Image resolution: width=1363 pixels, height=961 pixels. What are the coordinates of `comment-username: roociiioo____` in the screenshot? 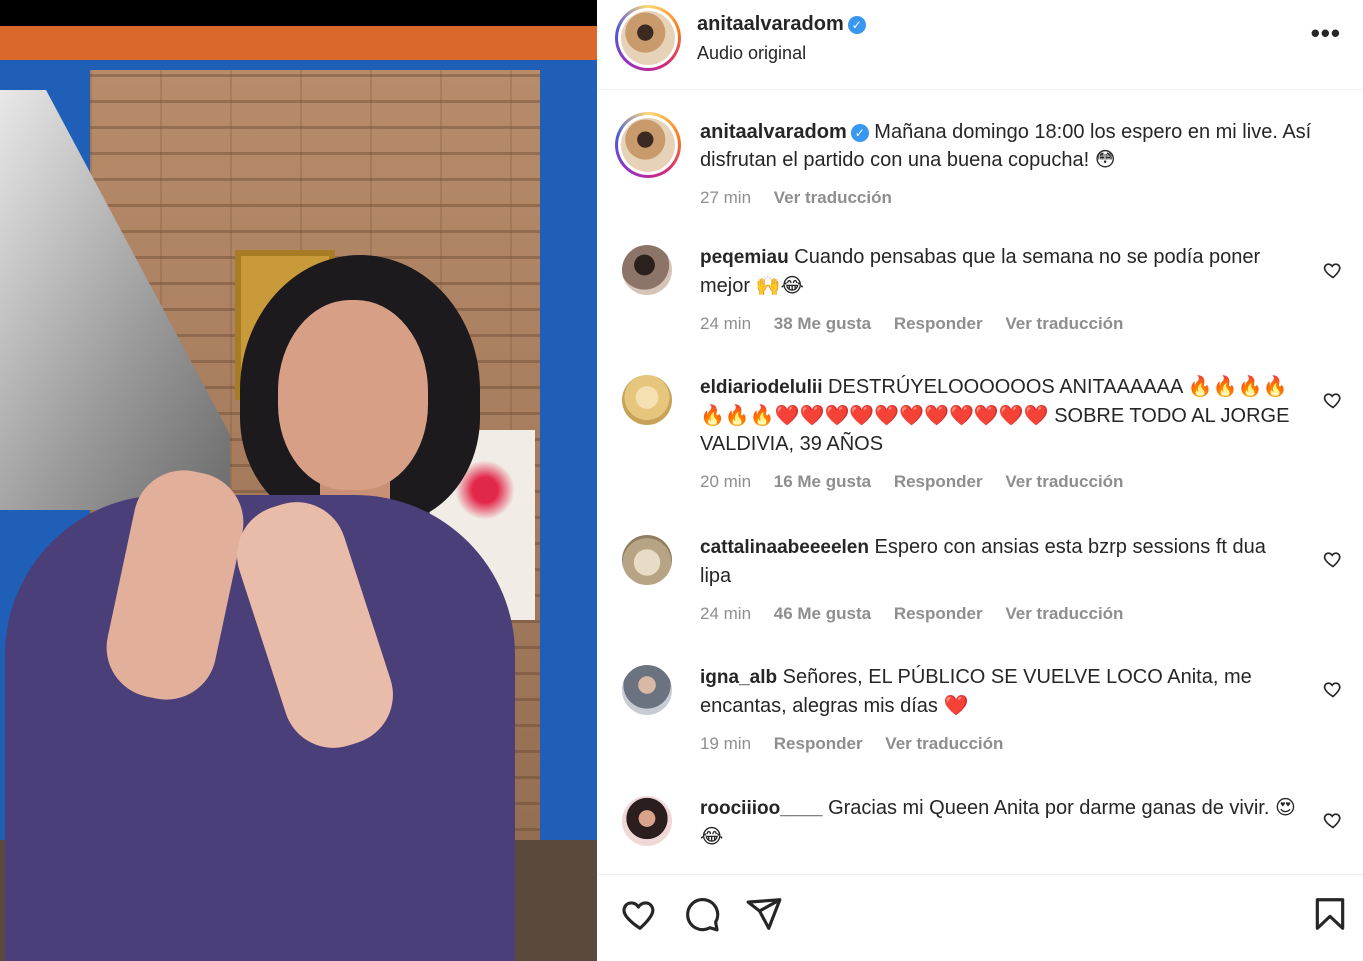 It's located at (761, 808).